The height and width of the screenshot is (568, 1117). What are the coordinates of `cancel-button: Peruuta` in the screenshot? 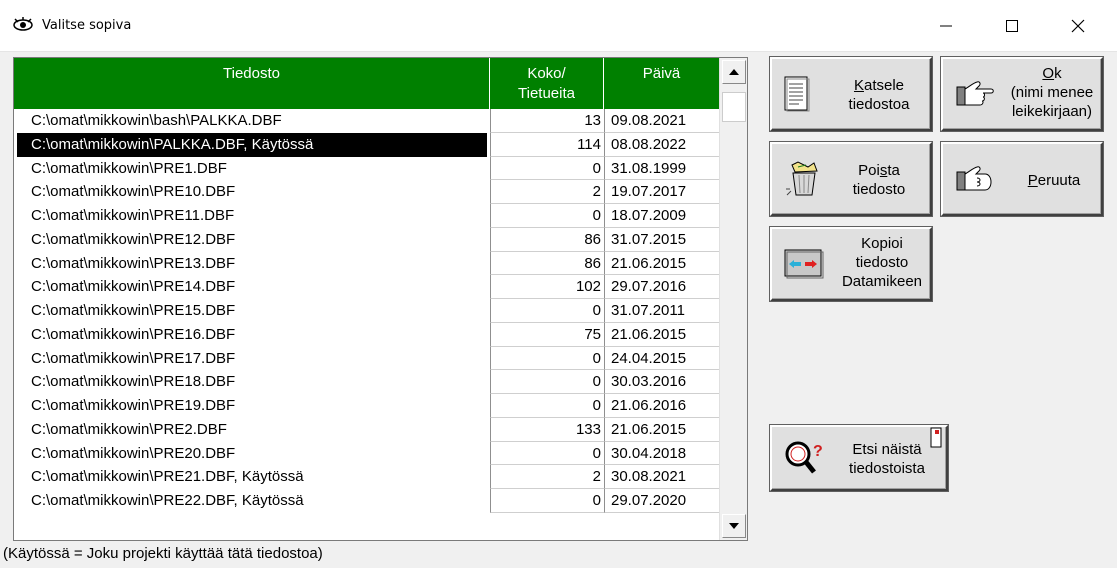 It's located at (1022, 179).